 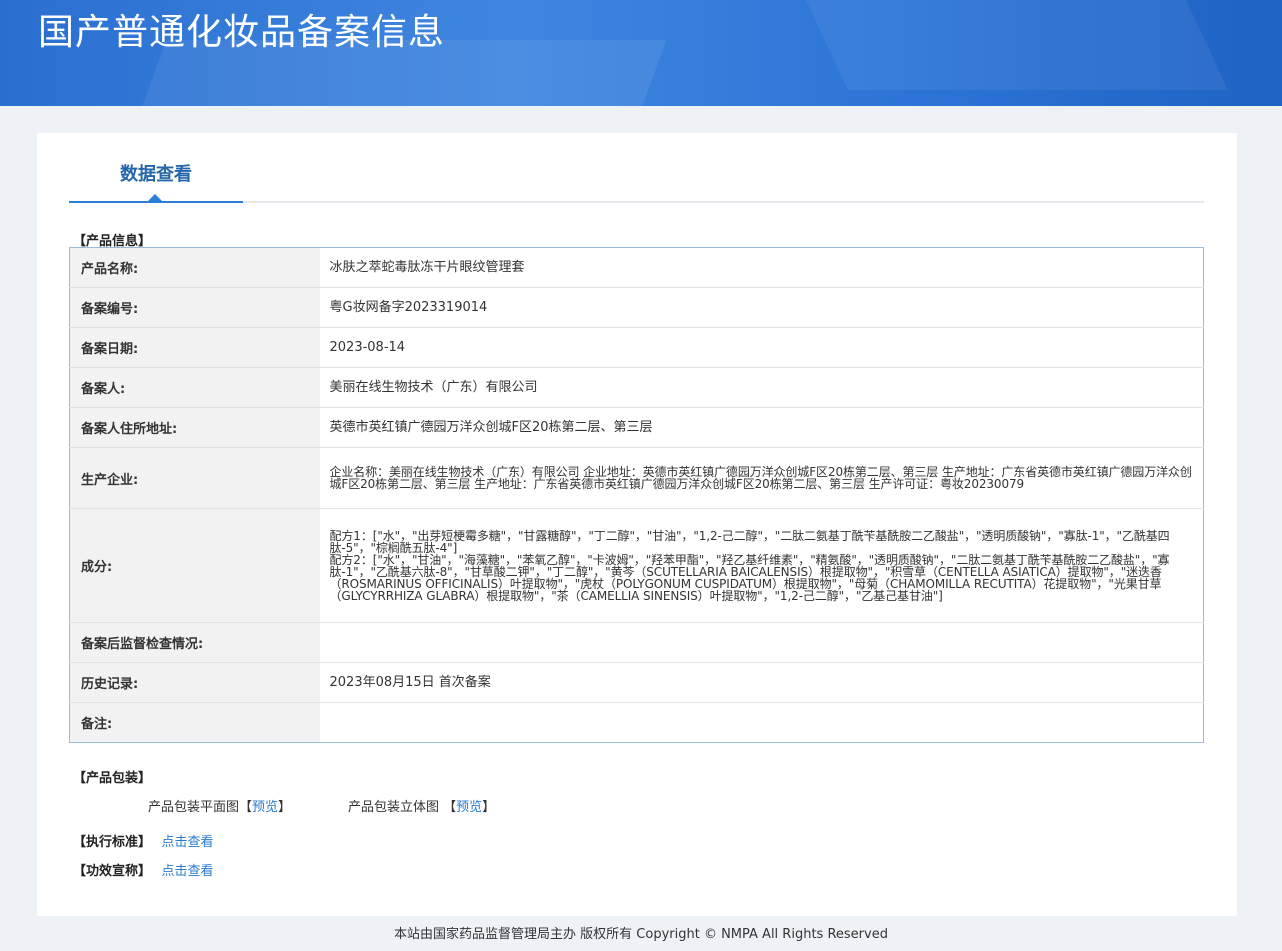 What do you see at coordinates (641, 53) in the screenshot?
I see `page-header: 国产普通化妆品备案信息` at bounding box center [641, 53].